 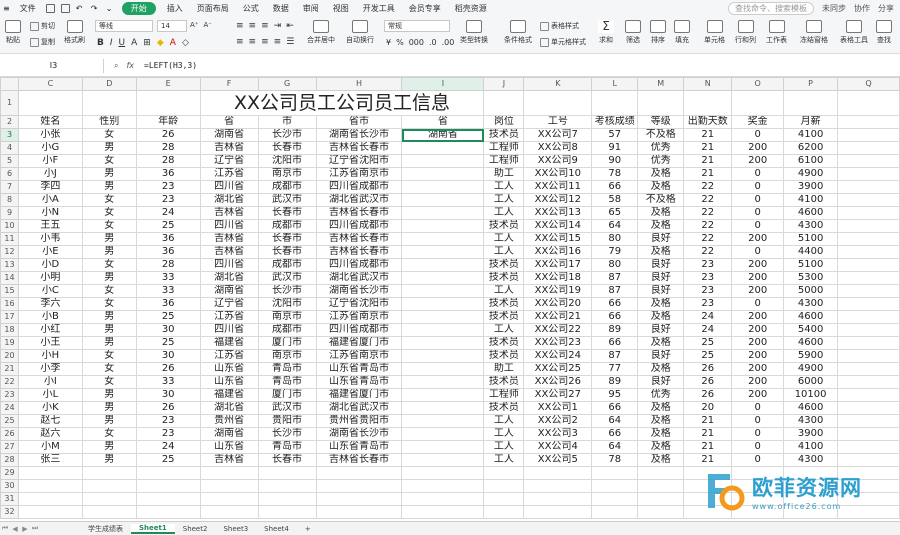 I want to click on outdent-icon: ⇤, so click(x=290, y=26).